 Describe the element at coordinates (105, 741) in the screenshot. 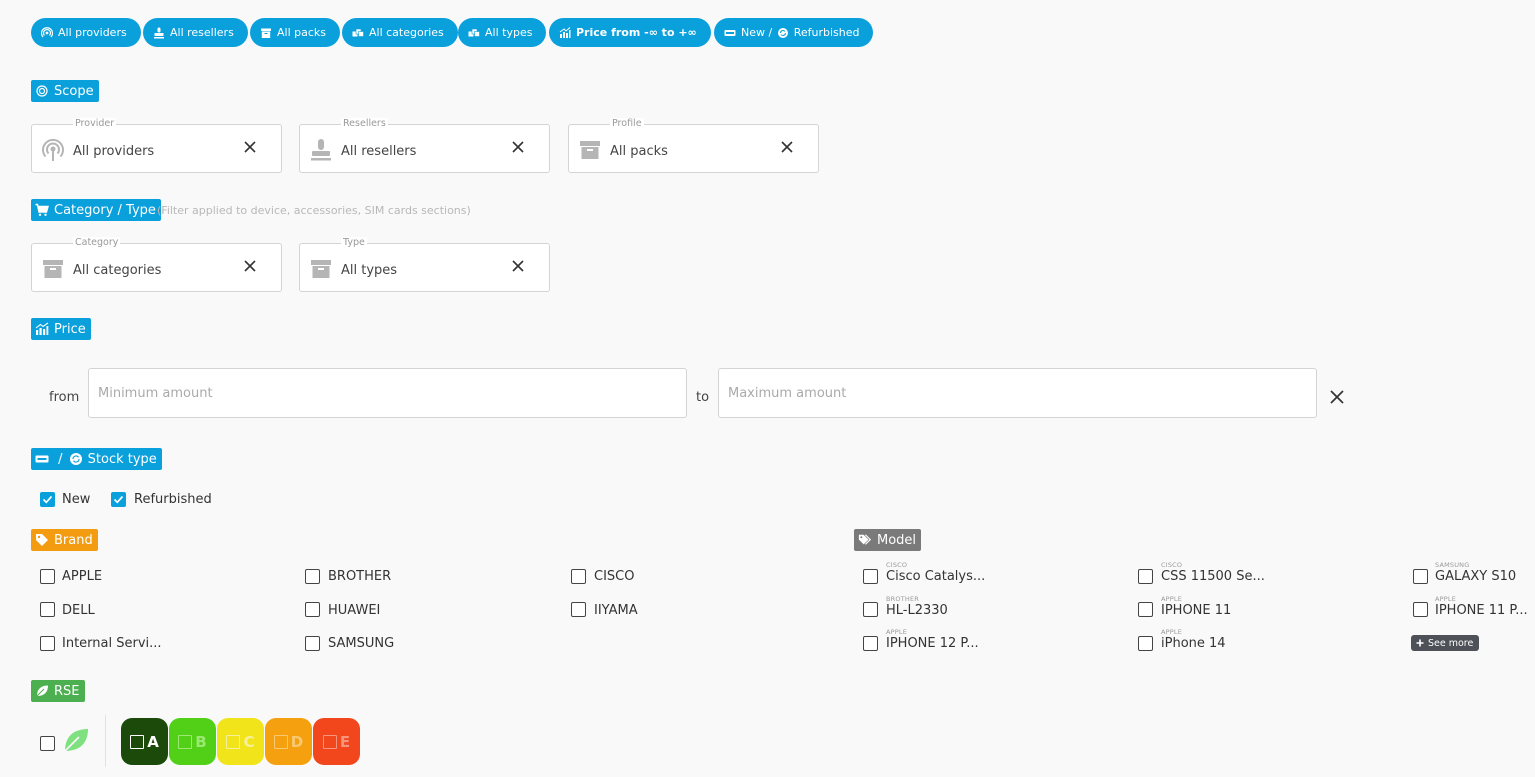

I see `rse-divider` at that location.